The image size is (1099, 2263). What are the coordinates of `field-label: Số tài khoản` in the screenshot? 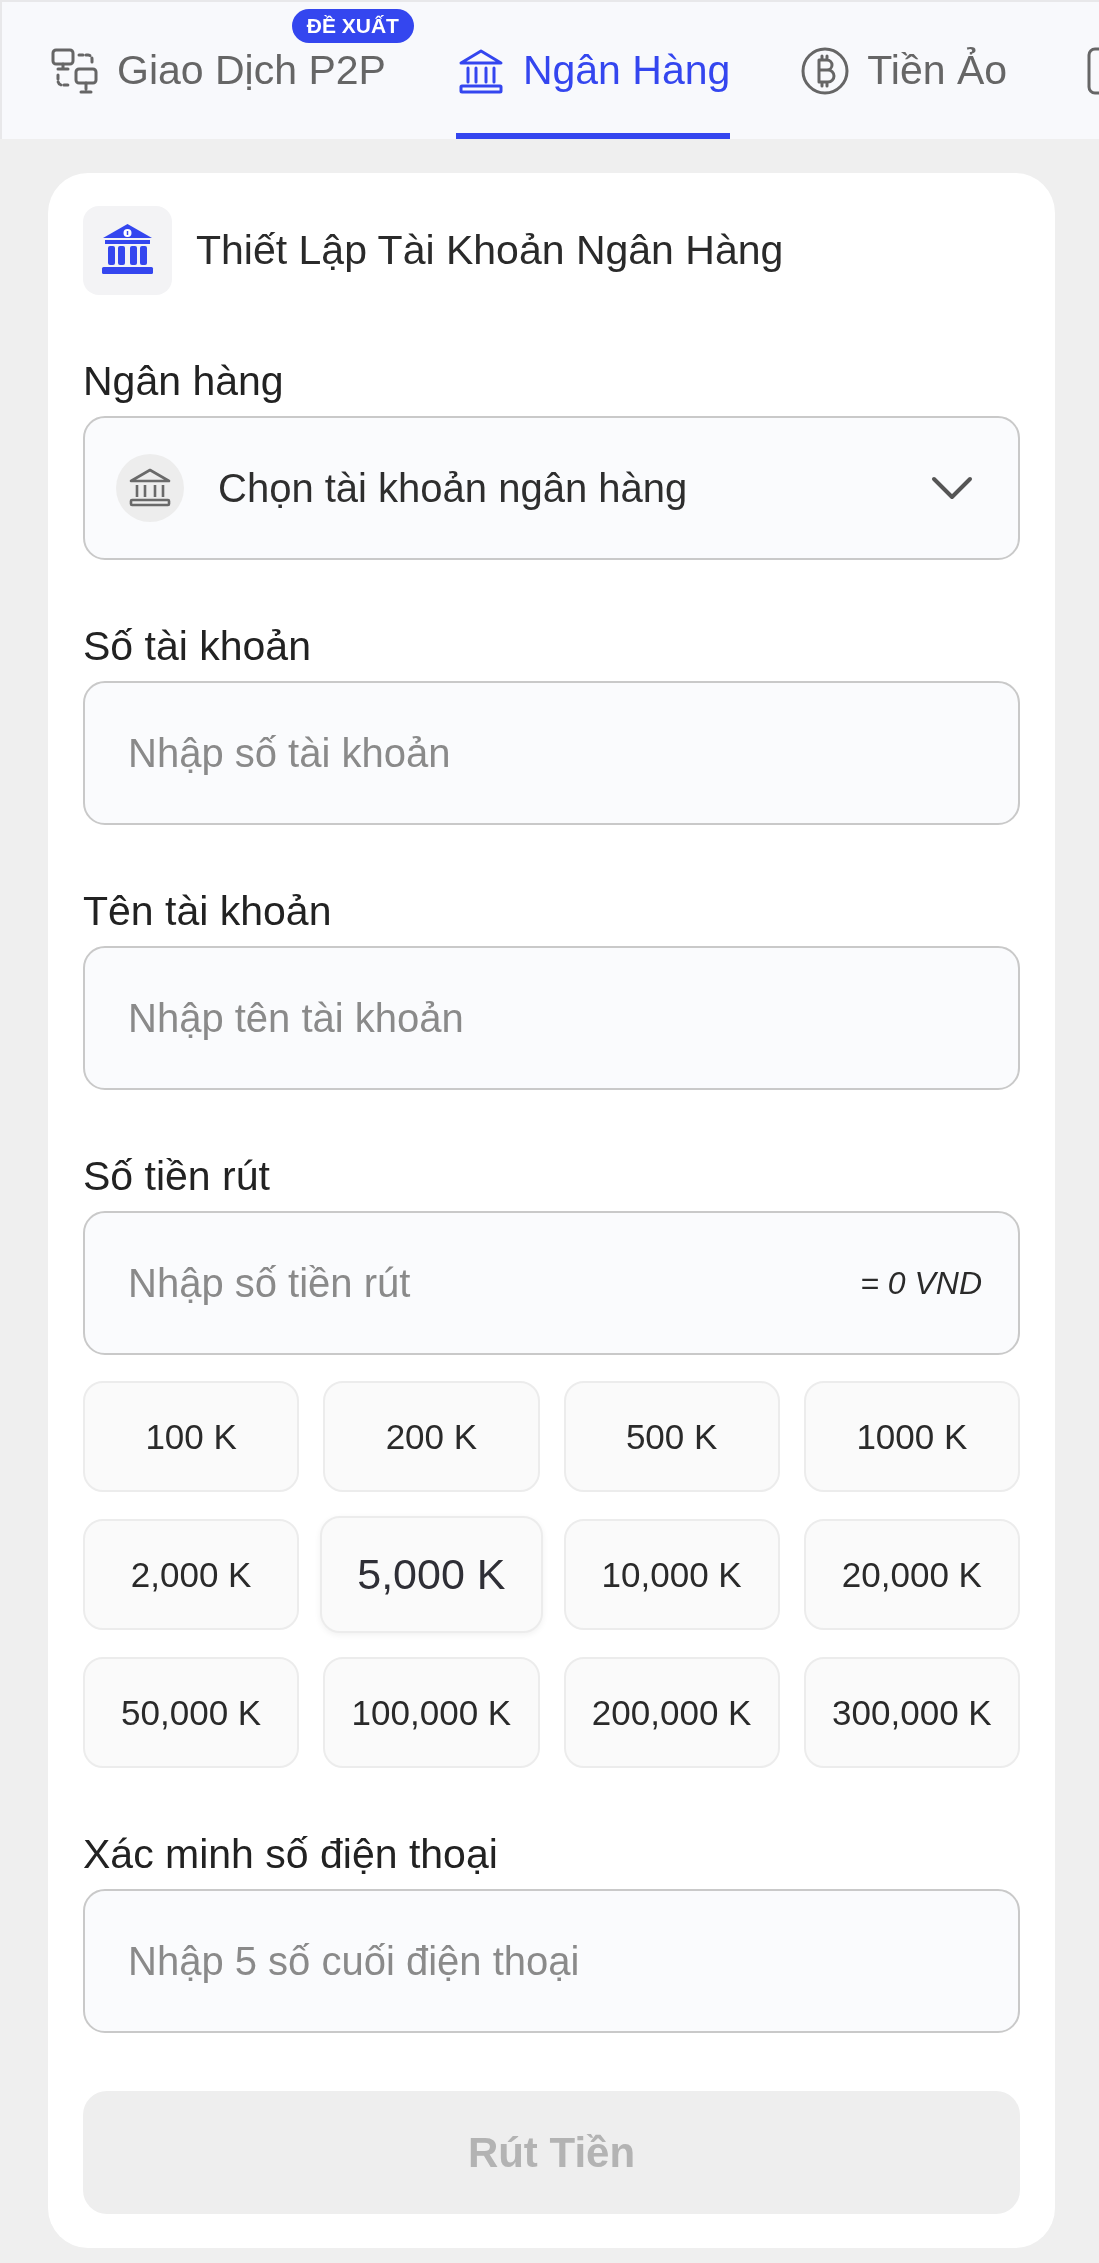 It's located at (197, 646).